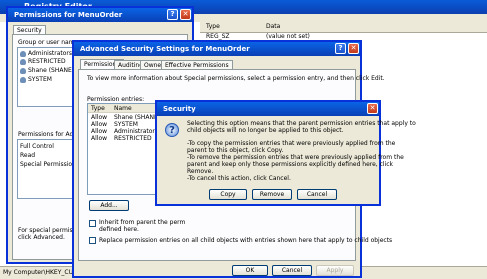 The width and height of the screenshot is (487, 279). Describe the element at coordinates (50, 164) in the screenshot. I see `permission-item: Special Permissions` at that location.